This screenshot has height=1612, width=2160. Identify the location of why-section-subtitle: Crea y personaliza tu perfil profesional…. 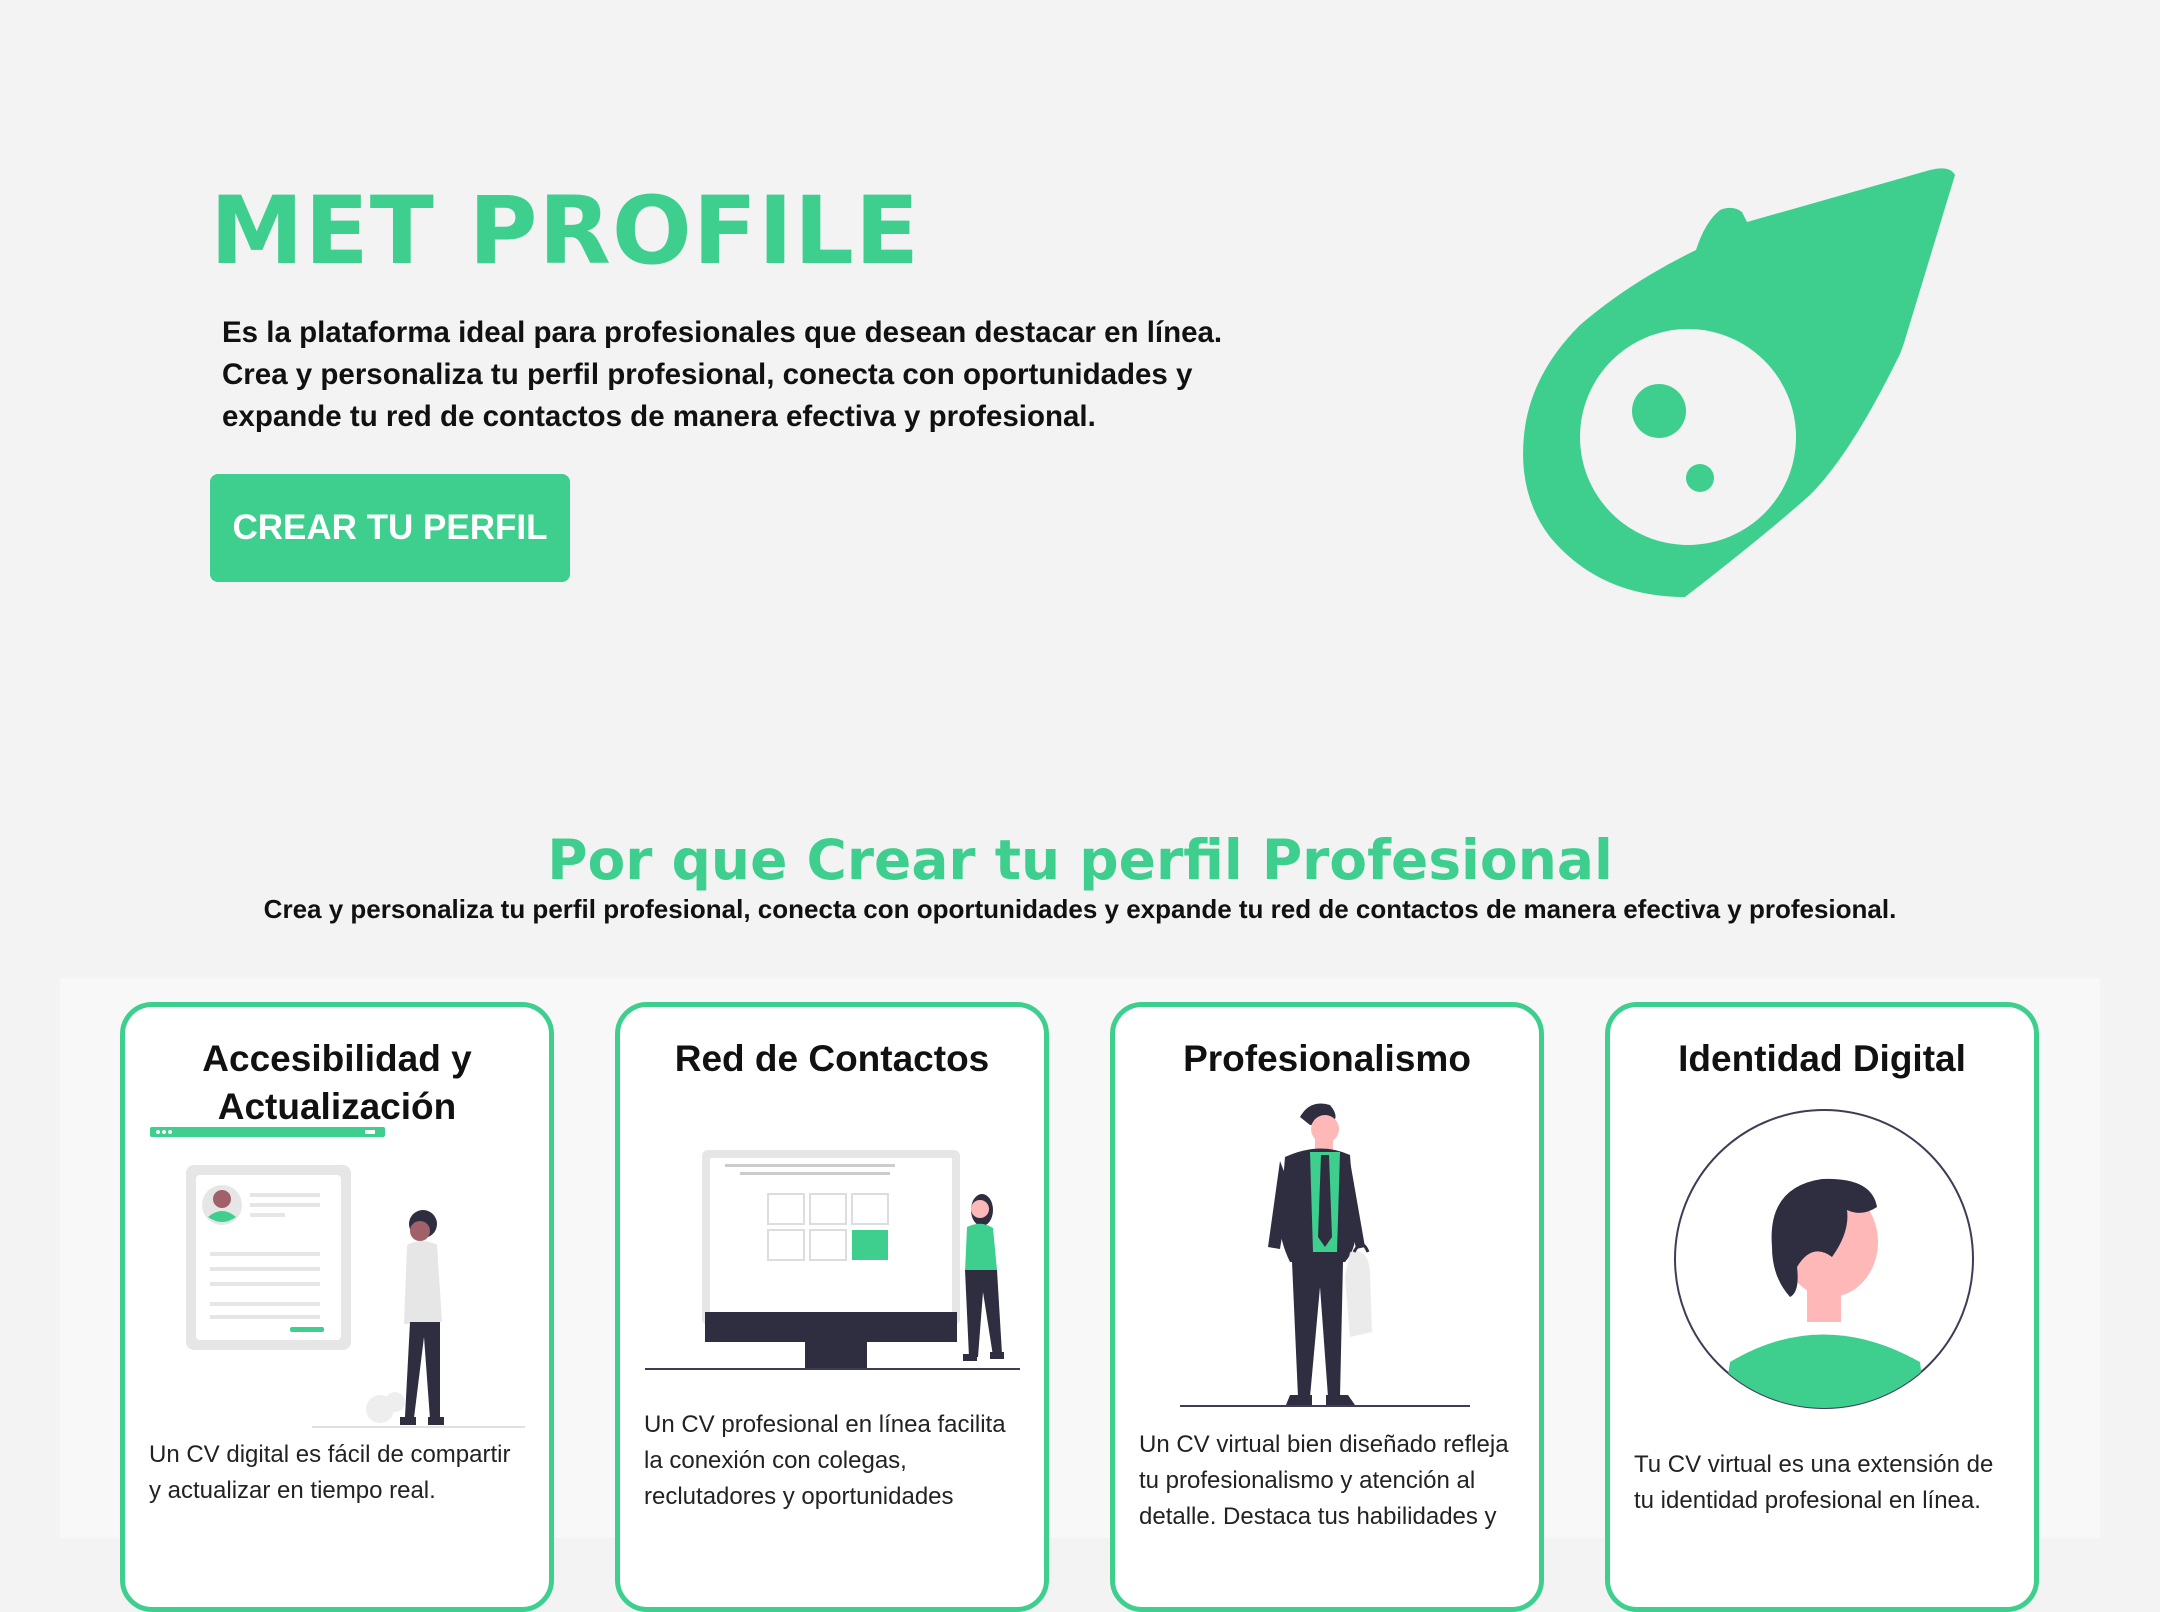
(1080, 909).